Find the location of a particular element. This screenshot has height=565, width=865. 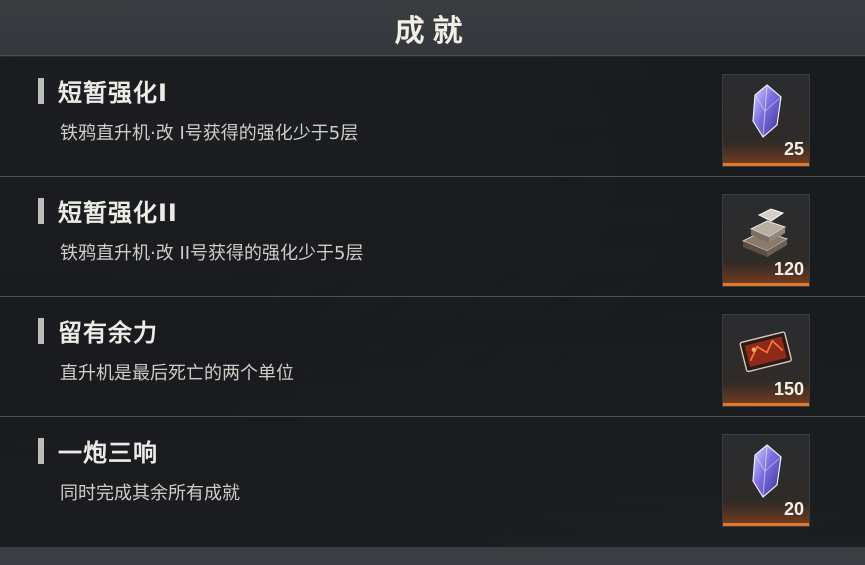

header: 成就 is located at coordinates (432, 28).